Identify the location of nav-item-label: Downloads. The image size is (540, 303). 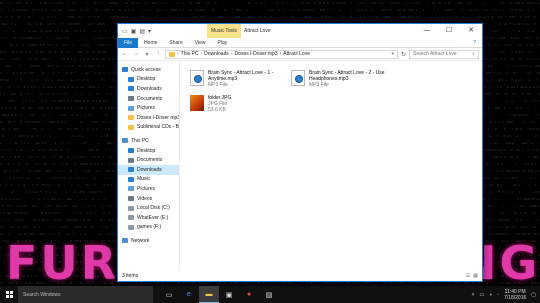
(149, 170).